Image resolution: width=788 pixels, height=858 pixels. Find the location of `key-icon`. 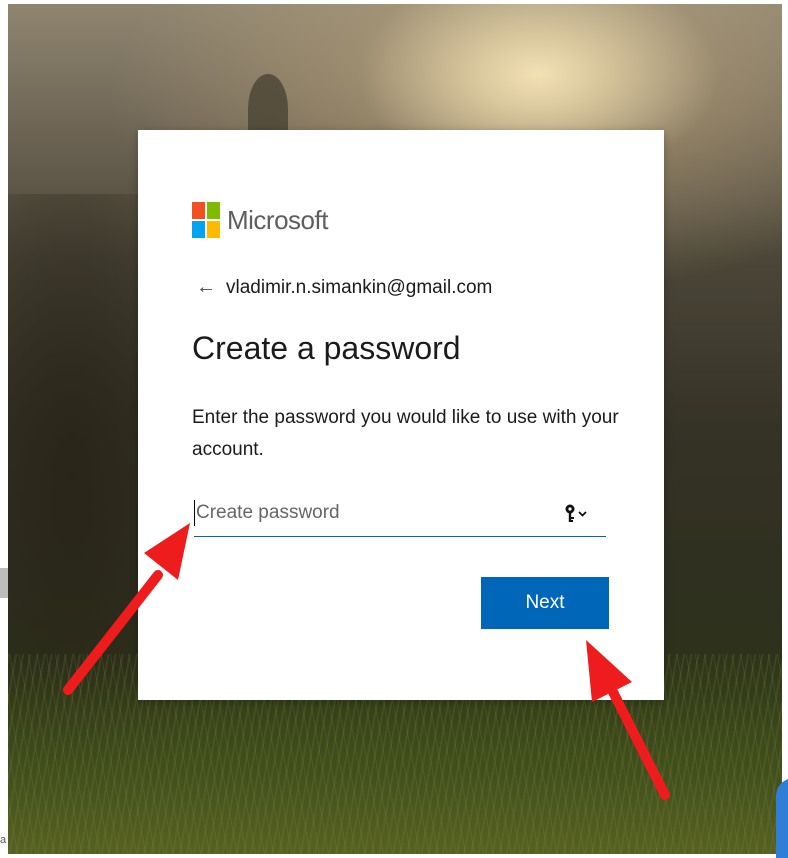

key-icon is located at coordinates (576, 513).